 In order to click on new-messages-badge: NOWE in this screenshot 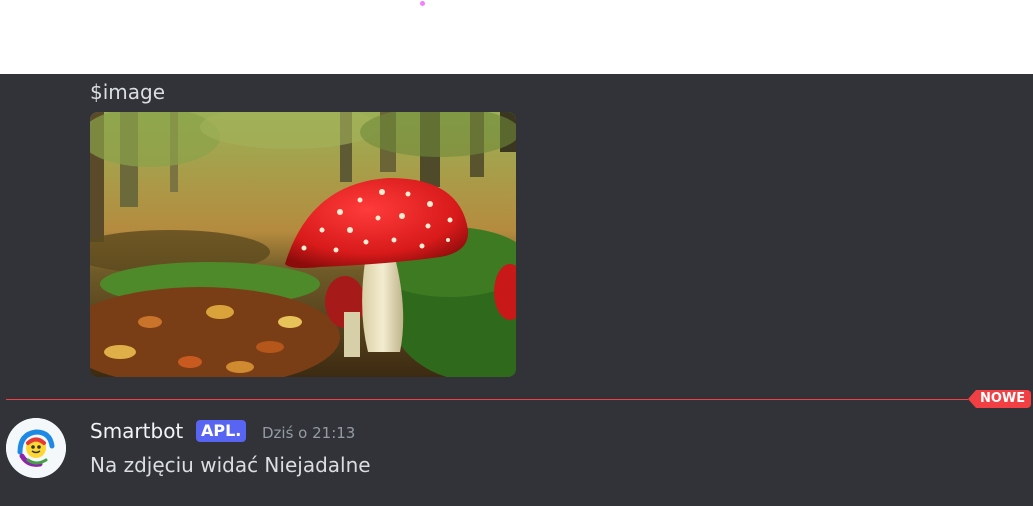, I will do `click(1000, 399)`.